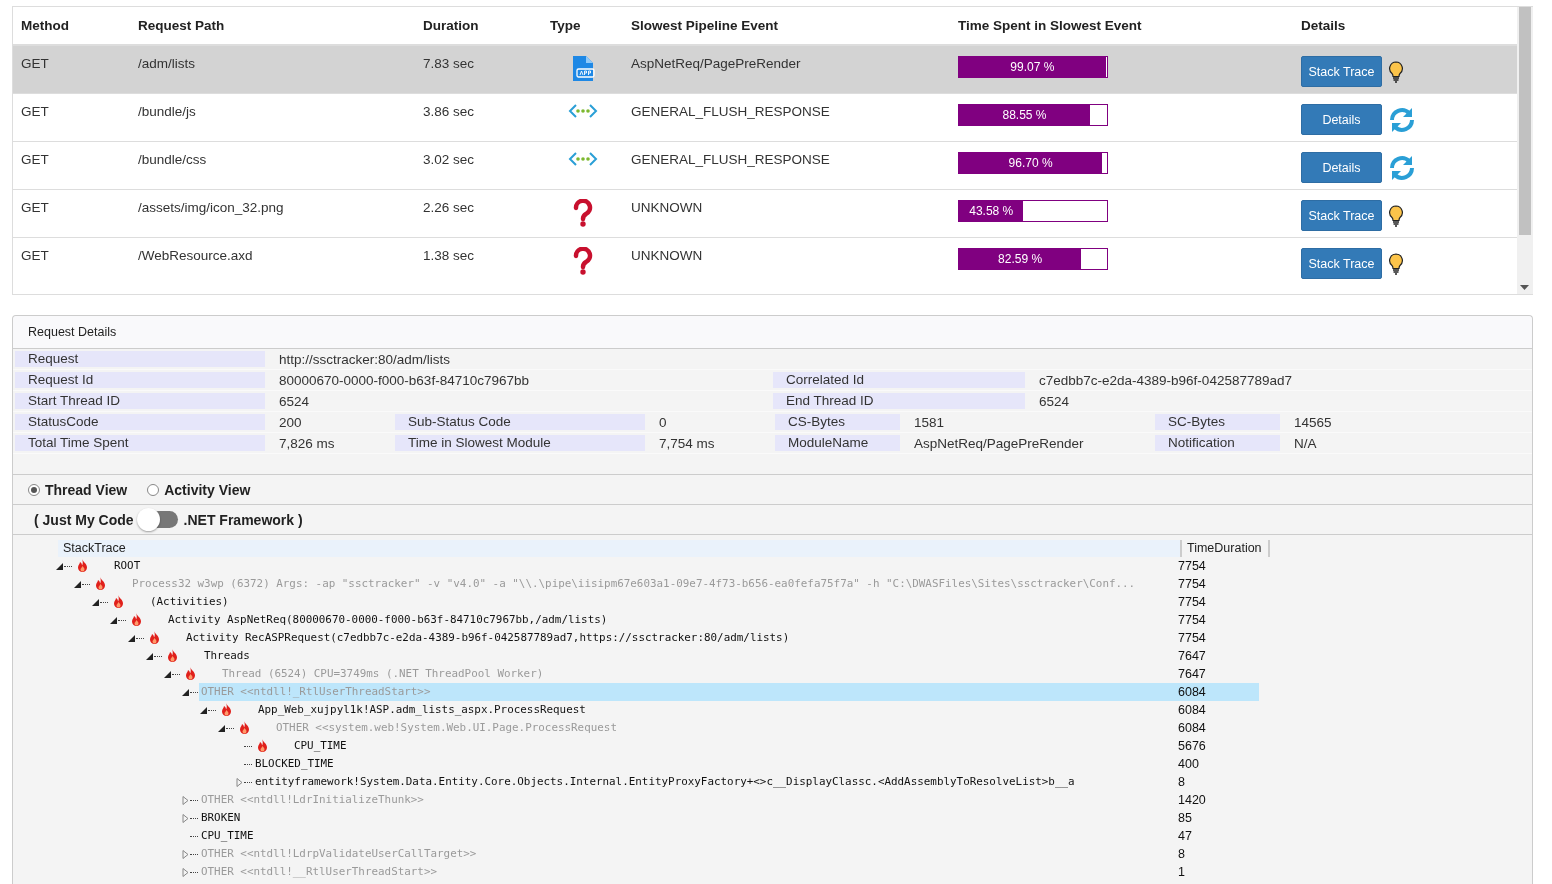 Image resolution: width=1552 pixels, height=884 pixels. I want to click on request-row: GET /assets/img/icon_32.png 2.26 sec UNKNOWN 43.58 % Stack Trace, so click(765, 213).